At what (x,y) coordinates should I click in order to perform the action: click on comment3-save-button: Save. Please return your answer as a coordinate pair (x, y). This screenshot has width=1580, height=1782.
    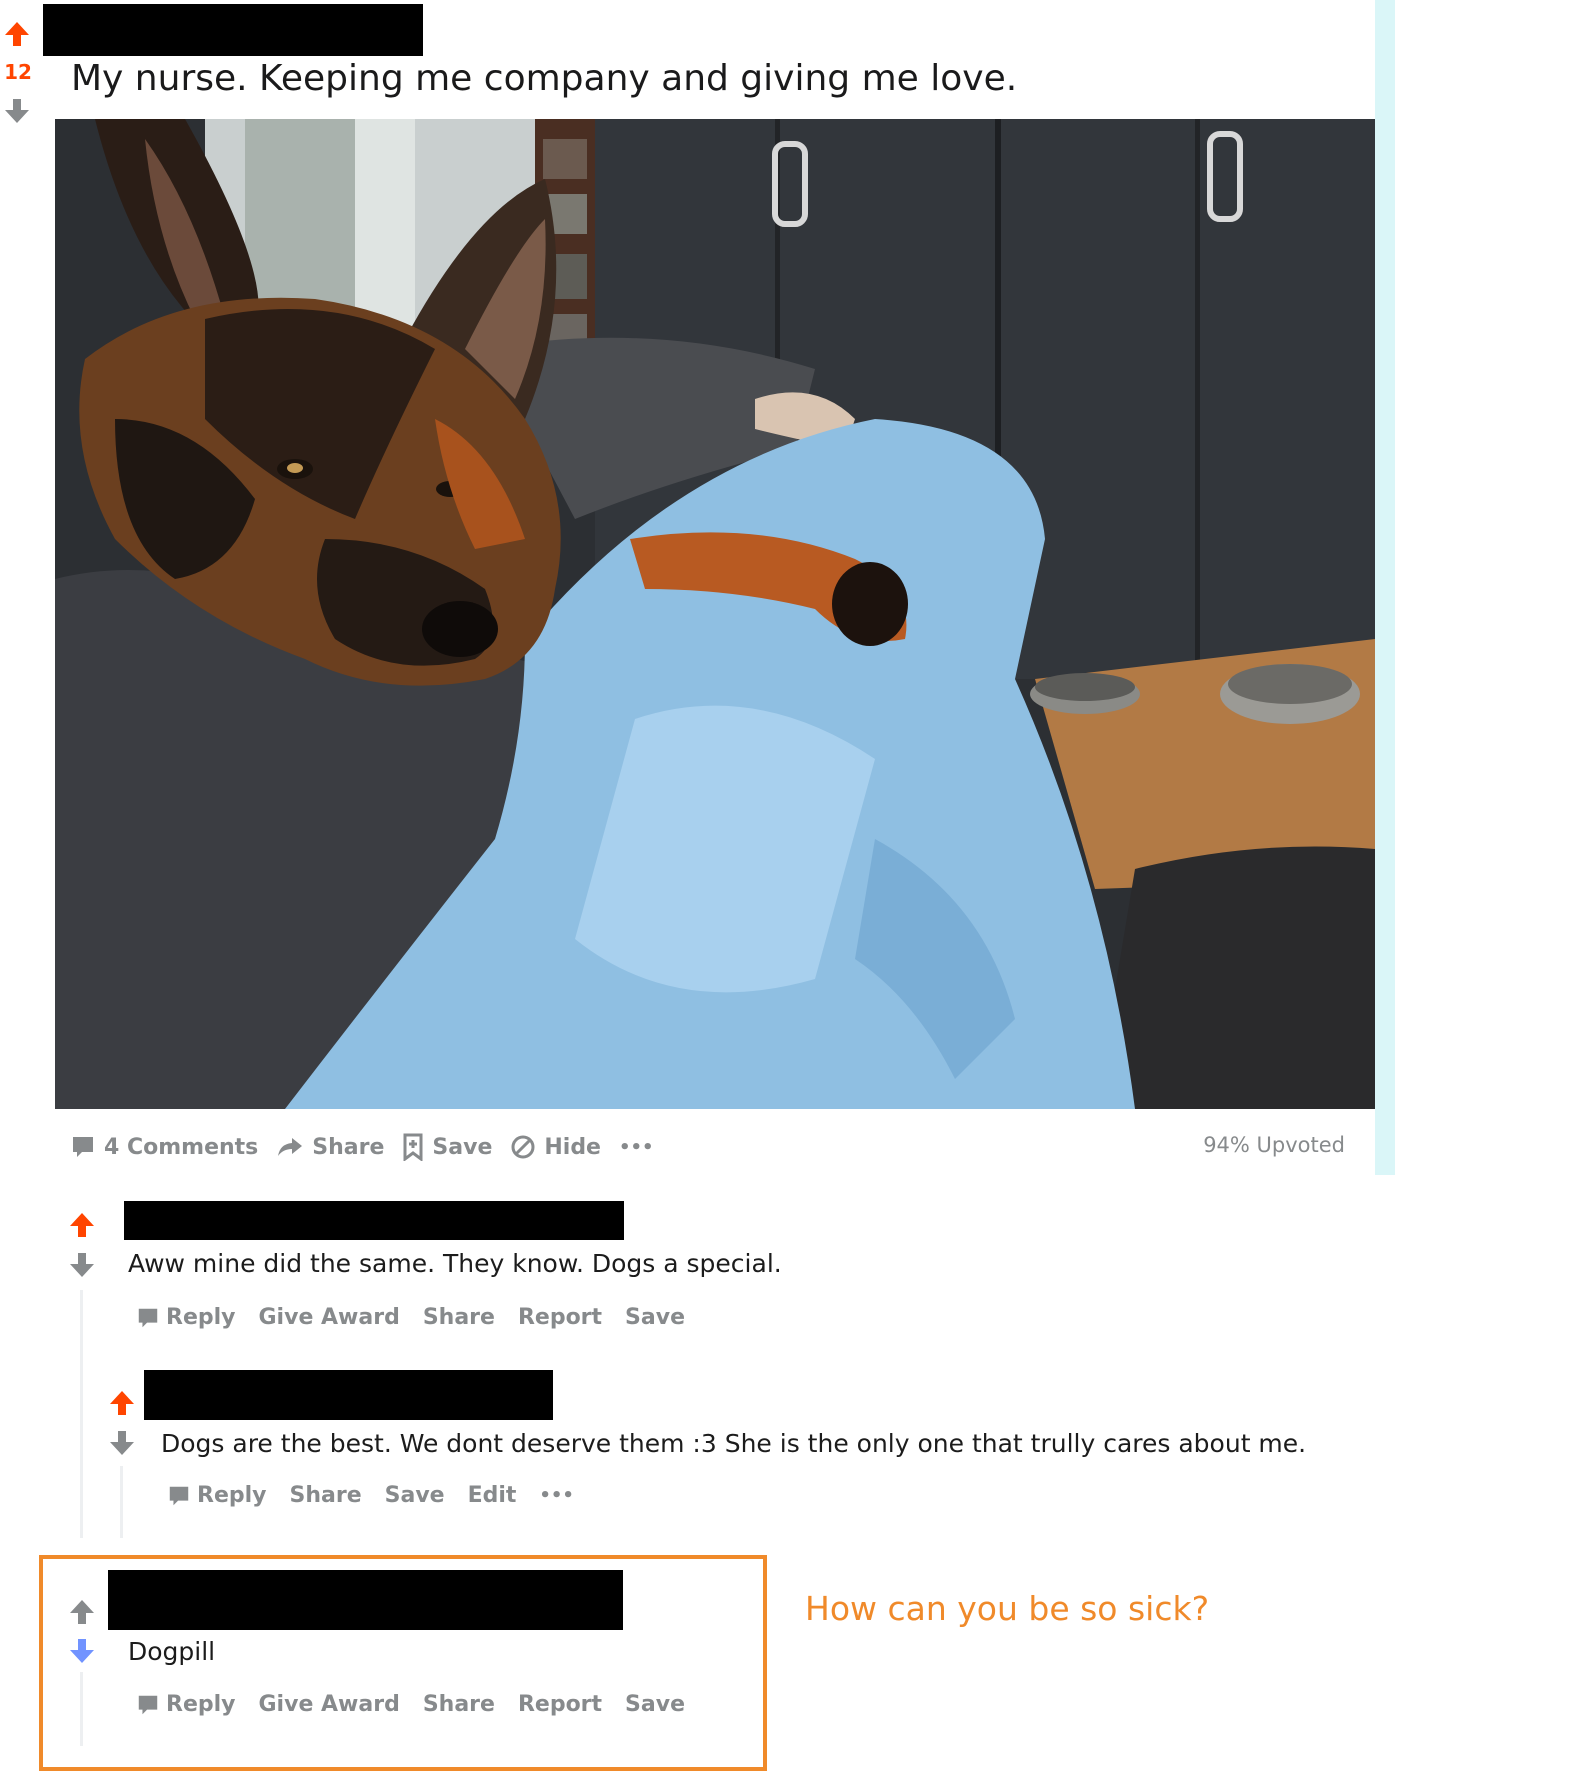
    Looking at the image, I should click on (655, 1704).